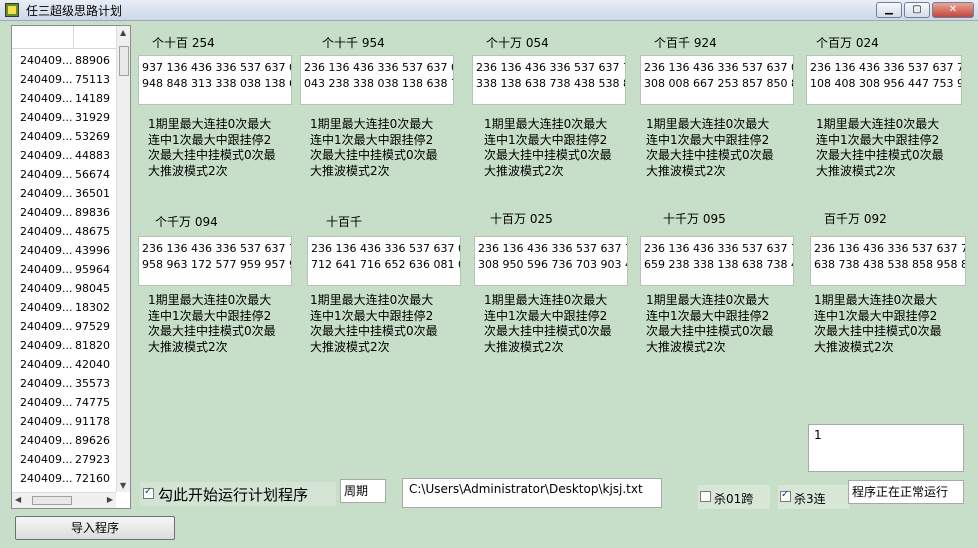 Image resolution: width=978 pixels, height=548 pixels. What do you see at coordinates (363, 491) in the screenshot?
I see `period-field: 周期` at bounding box center [363, 491].